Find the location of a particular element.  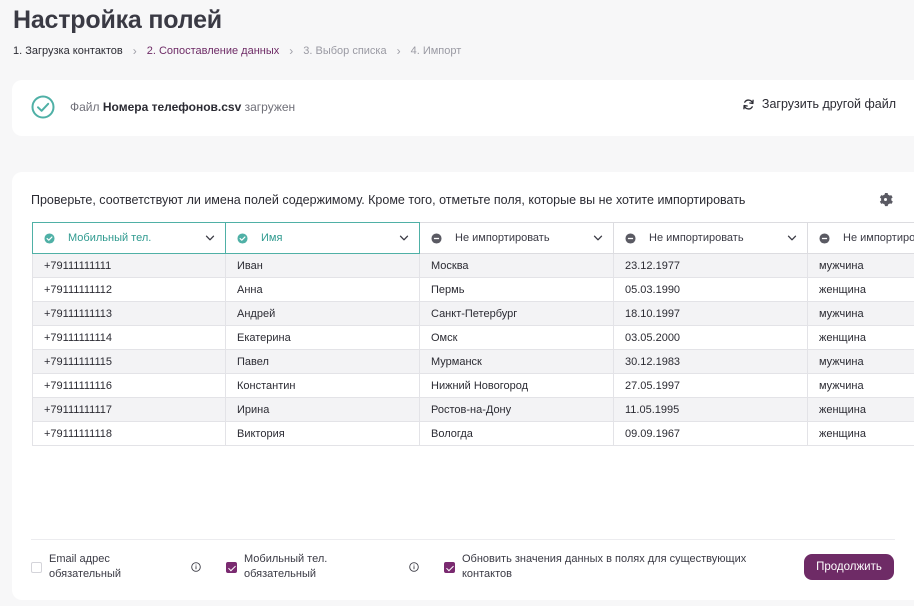

table-cell: +79111111111 is located at coordinates (129, 266).